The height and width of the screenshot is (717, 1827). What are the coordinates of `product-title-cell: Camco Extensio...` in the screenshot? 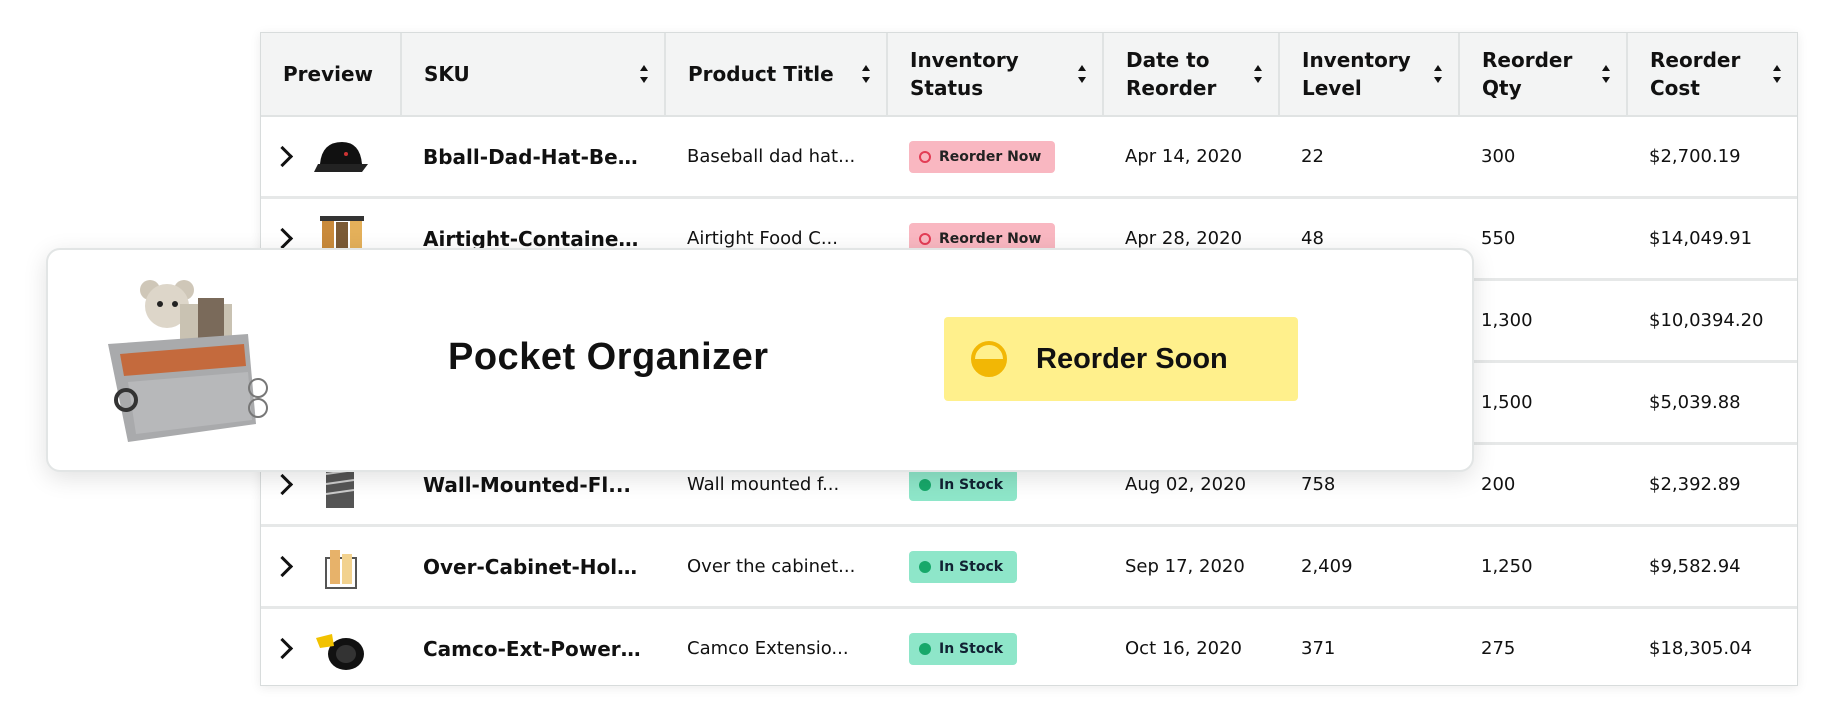 It's located at (768, 648).